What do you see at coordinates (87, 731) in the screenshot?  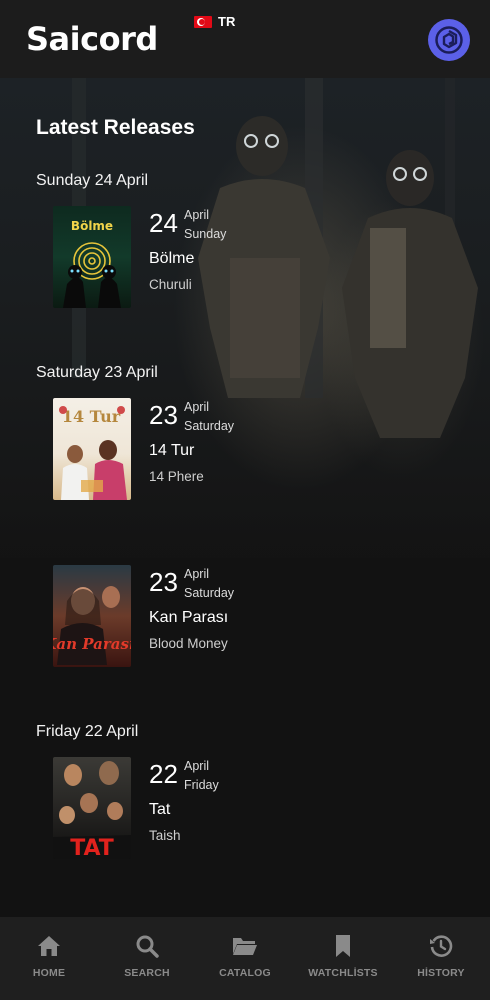 I see `date-heading: Friday 22 April` at bounding box center [87, 731].